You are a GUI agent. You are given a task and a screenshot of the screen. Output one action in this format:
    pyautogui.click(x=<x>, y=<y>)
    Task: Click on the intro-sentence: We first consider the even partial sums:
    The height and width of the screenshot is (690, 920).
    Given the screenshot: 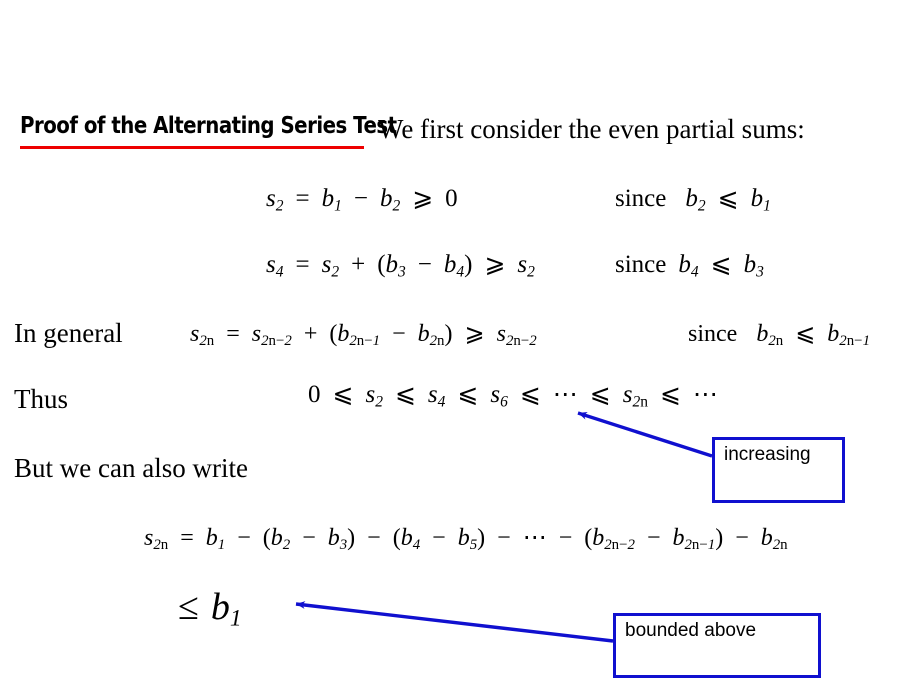 What is the action you would take?
    pyautogui.click(x=591, y=129)
    